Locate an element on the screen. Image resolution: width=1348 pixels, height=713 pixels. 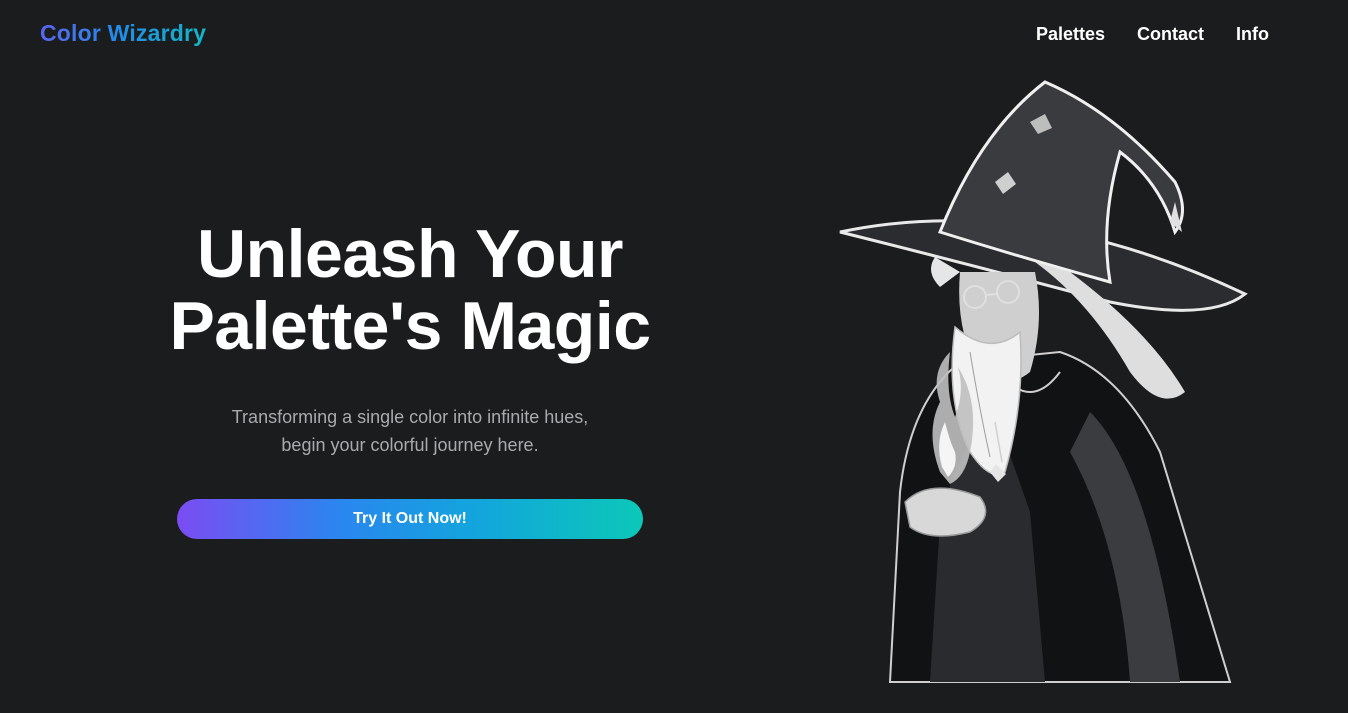
hero-title-line-2: Palette's Magic is located at coordinates (410, 326).